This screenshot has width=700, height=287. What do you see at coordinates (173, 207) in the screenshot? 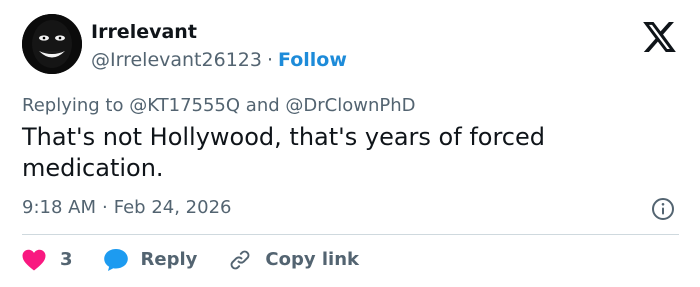
I see `tweet-date: Feb 24, 2026` at bounding box center [173, 207].